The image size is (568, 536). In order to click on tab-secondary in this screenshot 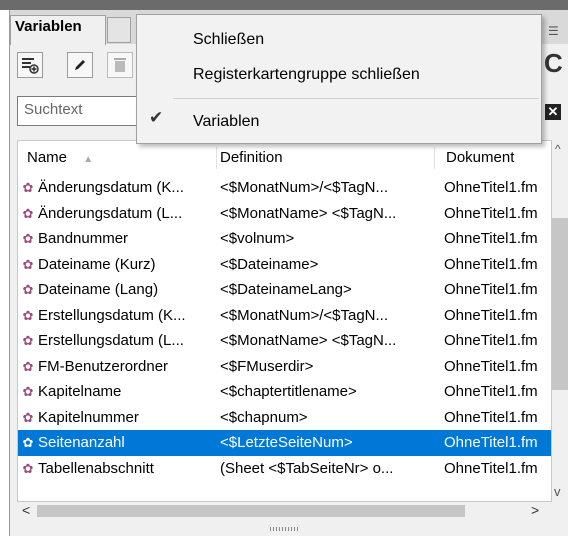, I will do `click(119, 30)`.